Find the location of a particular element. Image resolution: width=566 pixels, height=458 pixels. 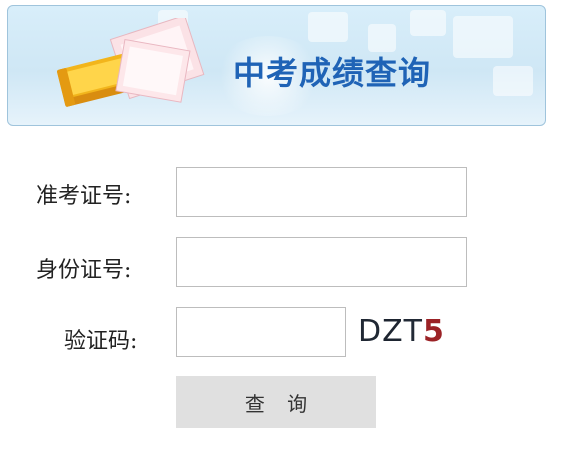

page-title: 中考成绩查询 is located at coordinates (332, 73).